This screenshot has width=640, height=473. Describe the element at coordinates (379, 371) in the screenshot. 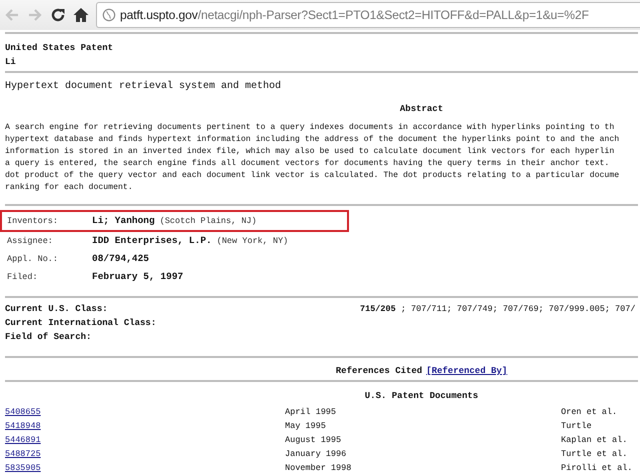

I see `references-heading: References Cited` at that location.